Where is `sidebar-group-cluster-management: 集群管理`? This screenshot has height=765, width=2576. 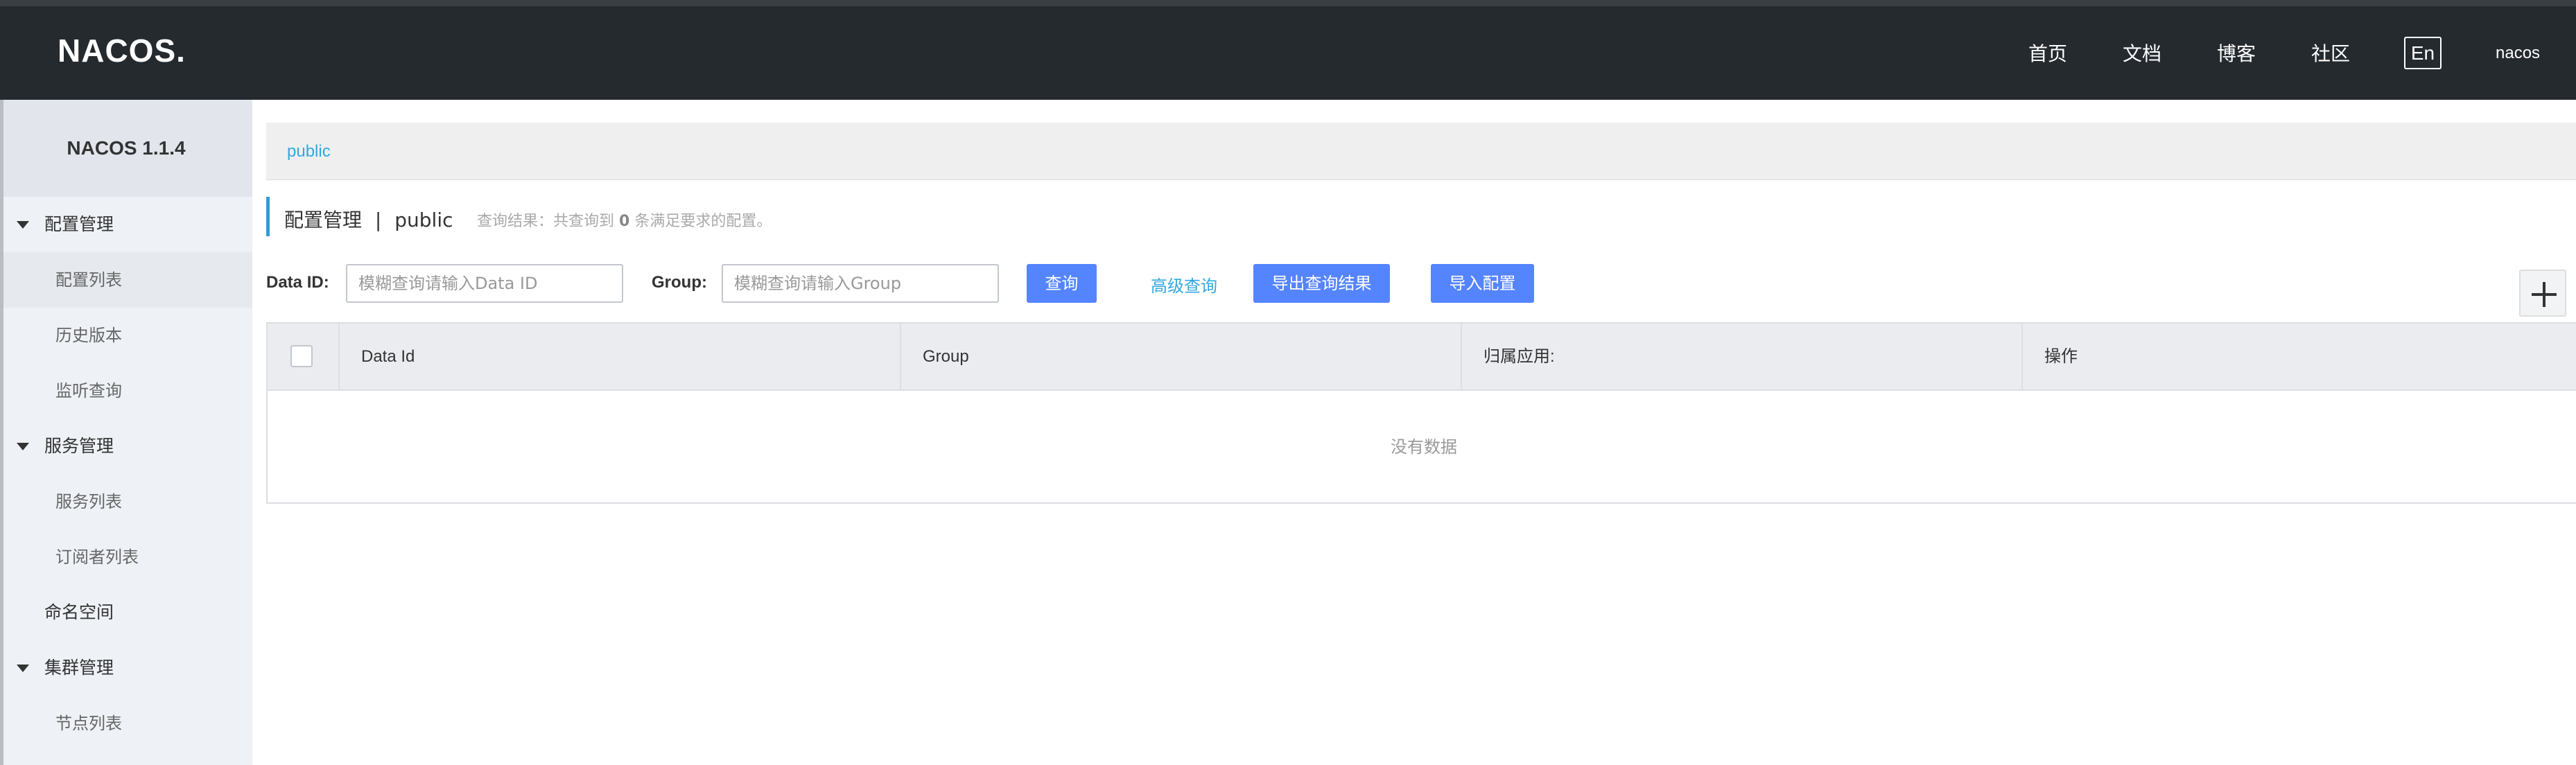
sidebar-group-cluster-management: 集群管理 is located at coordinates (126, 668).